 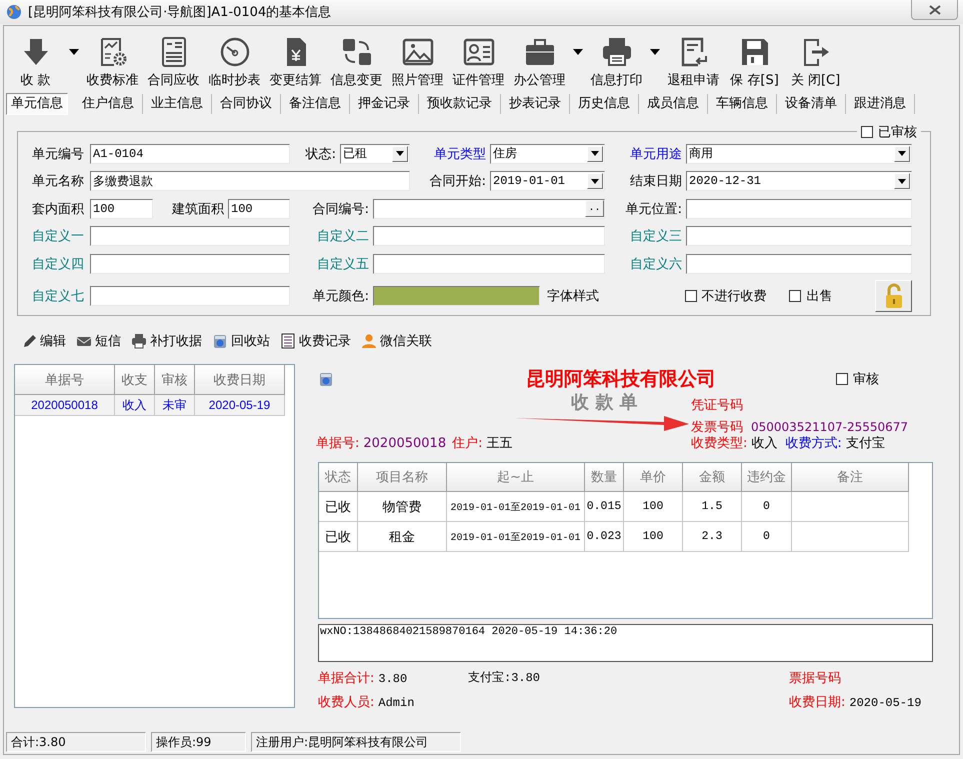 I want to click on close-button, so click(x=934, y=10).